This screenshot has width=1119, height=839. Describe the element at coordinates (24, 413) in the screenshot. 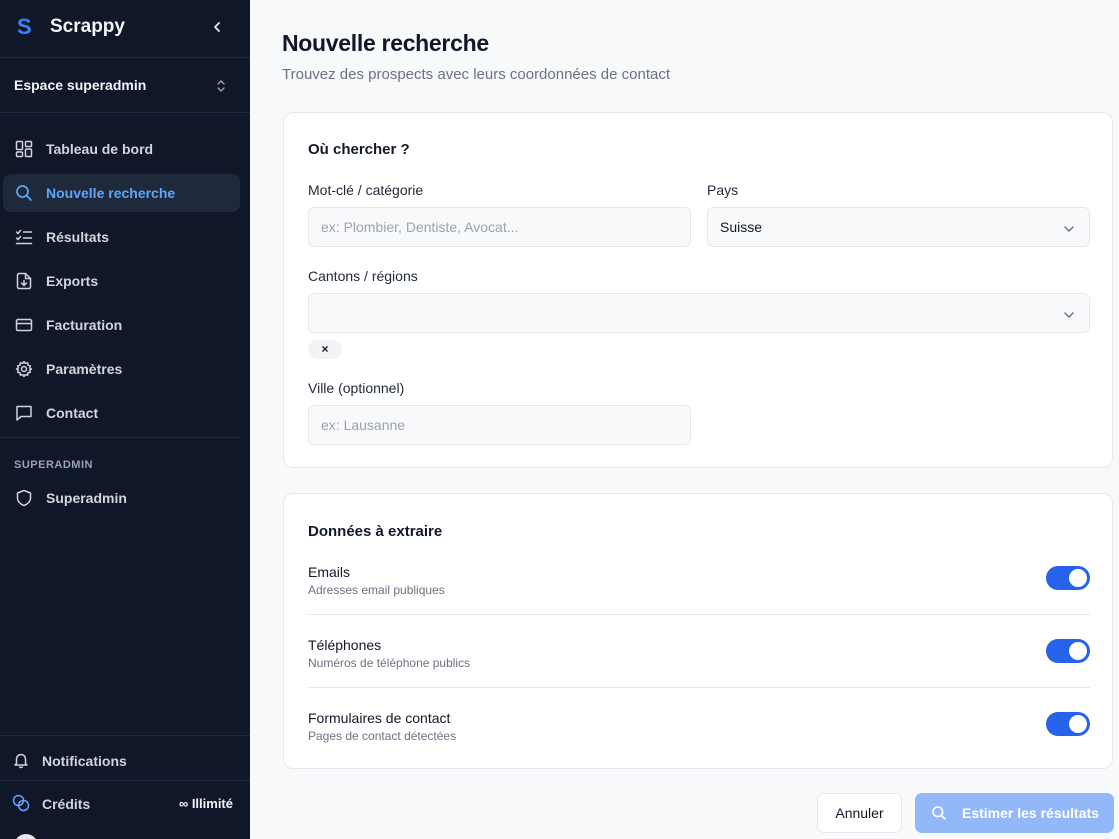

I see `message-icon` at that location.